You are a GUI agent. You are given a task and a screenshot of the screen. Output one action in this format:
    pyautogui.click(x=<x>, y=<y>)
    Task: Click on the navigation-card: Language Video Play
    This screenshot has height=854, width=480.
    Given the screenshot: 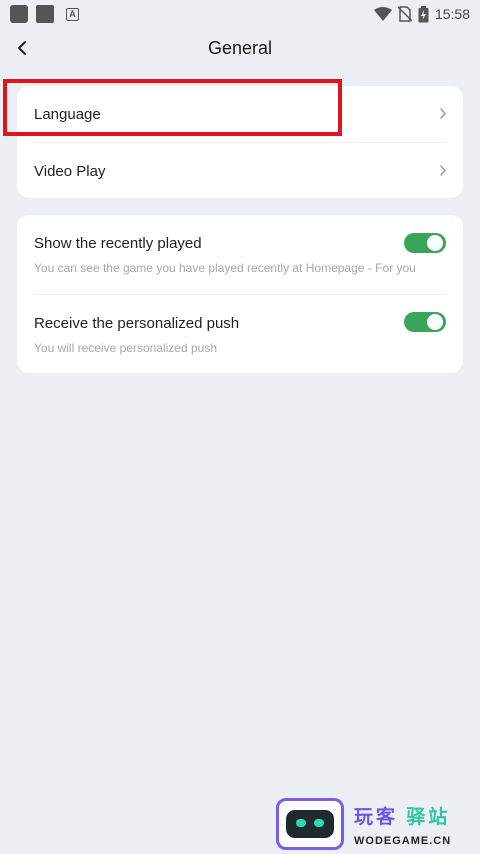 What is the action you would take?
    pyautogui.click(x=240, y=142)
    